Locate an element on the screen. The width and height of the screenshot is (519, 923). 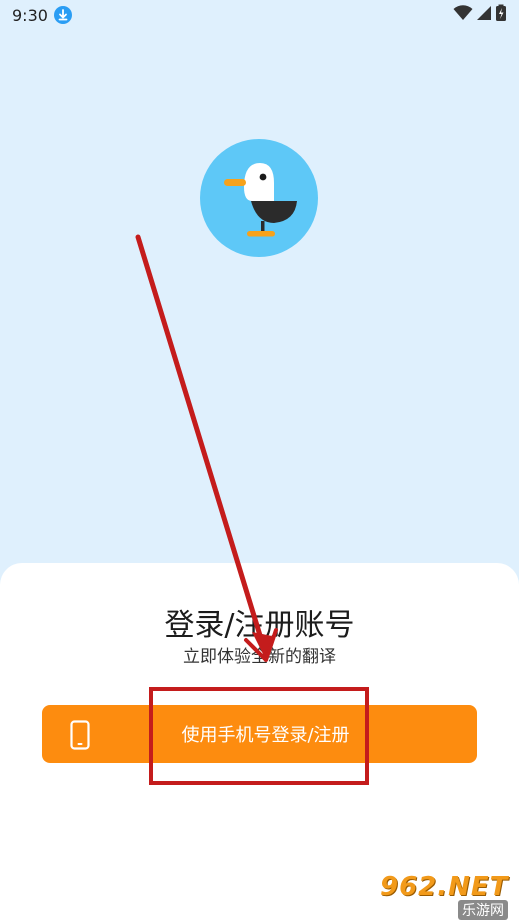
signal-icon is located at coordinates (484, 15).